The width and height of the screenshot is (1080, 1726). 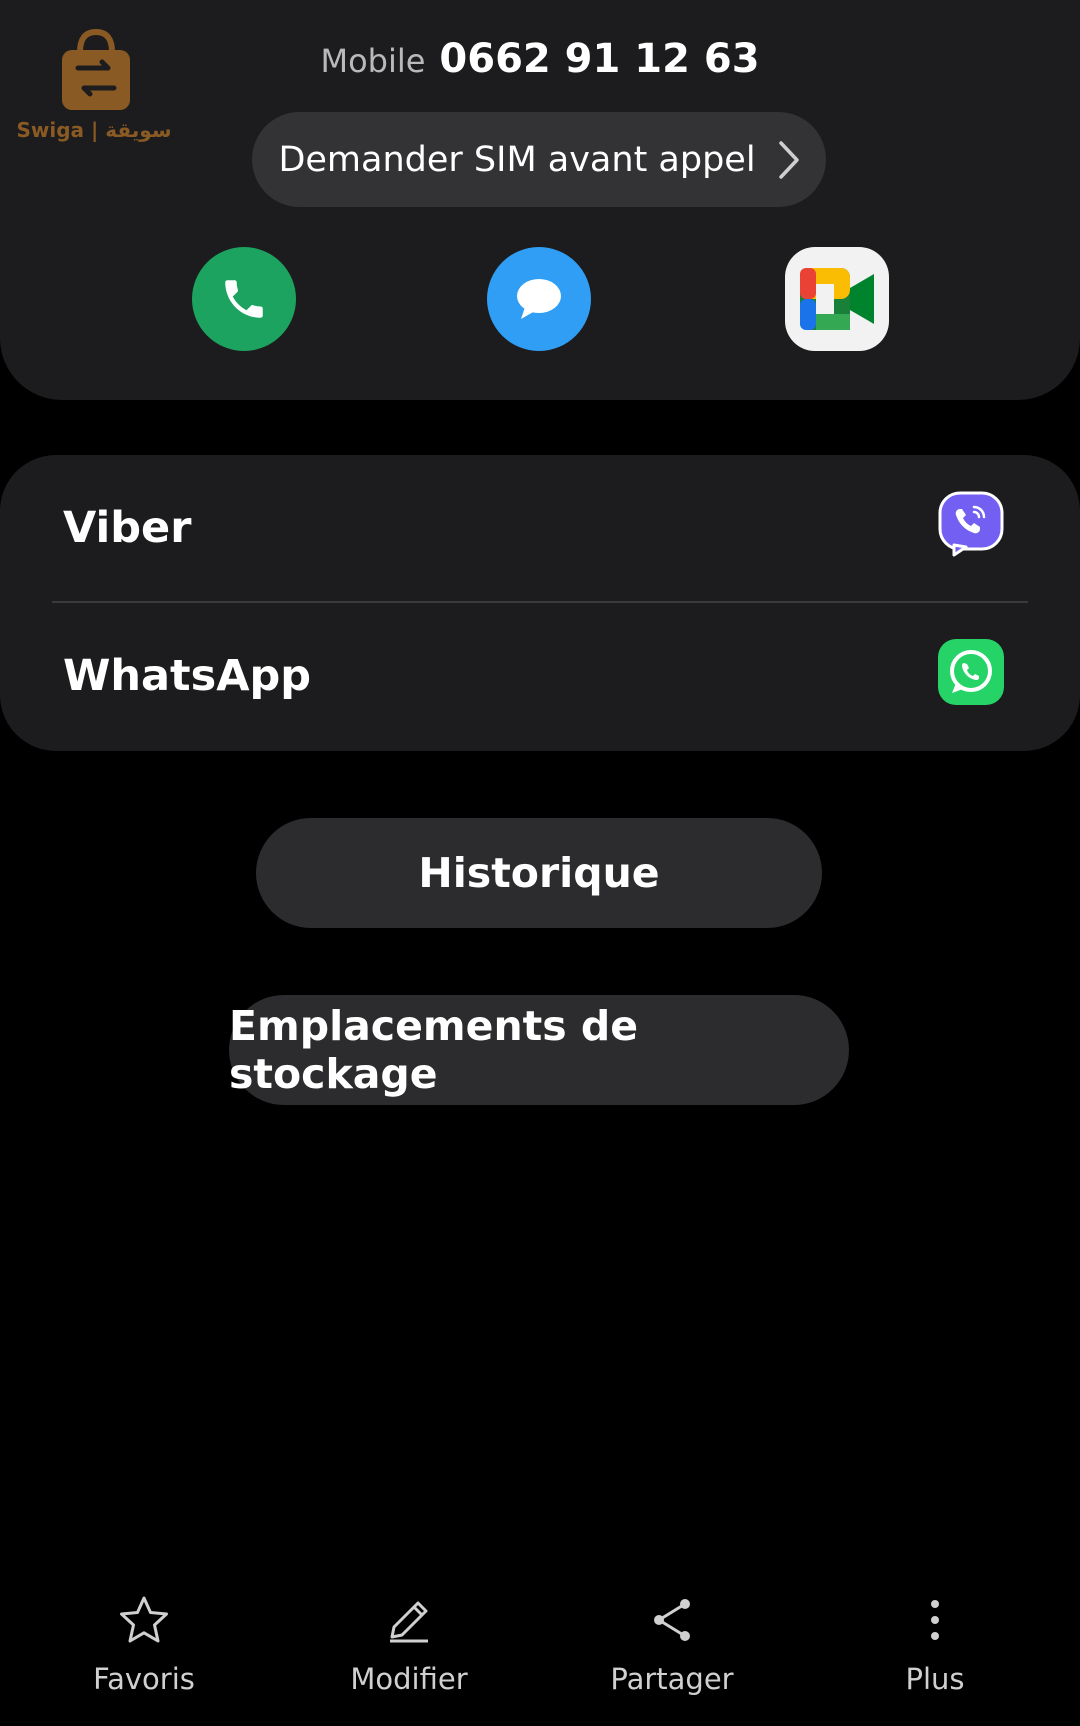 What do you see at coordinates (517, 159) in the screenshot?
I see `sim-select-label: Demander SIM avant appel` at bounding box center [517, 159].